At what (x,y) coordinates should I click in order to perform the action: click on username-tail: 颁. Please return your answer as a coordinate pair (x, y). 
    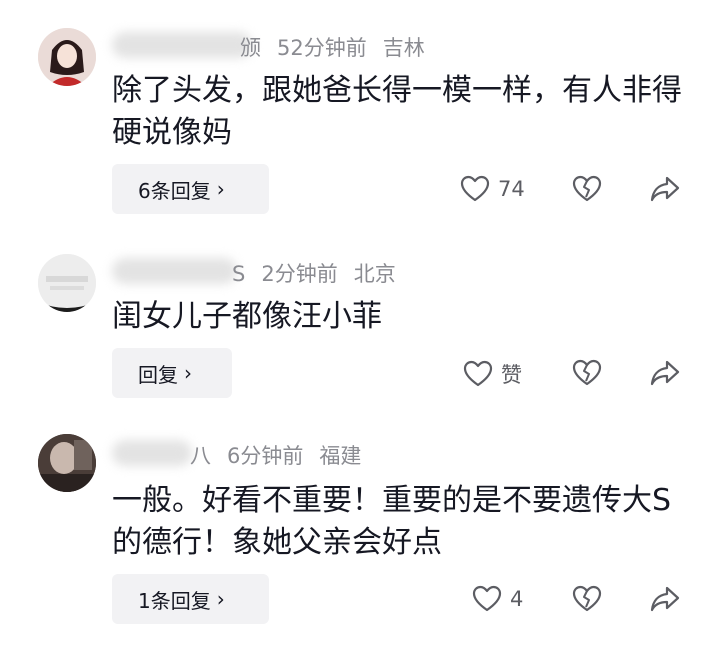
    Looking at the image, I should click on (250, 48).